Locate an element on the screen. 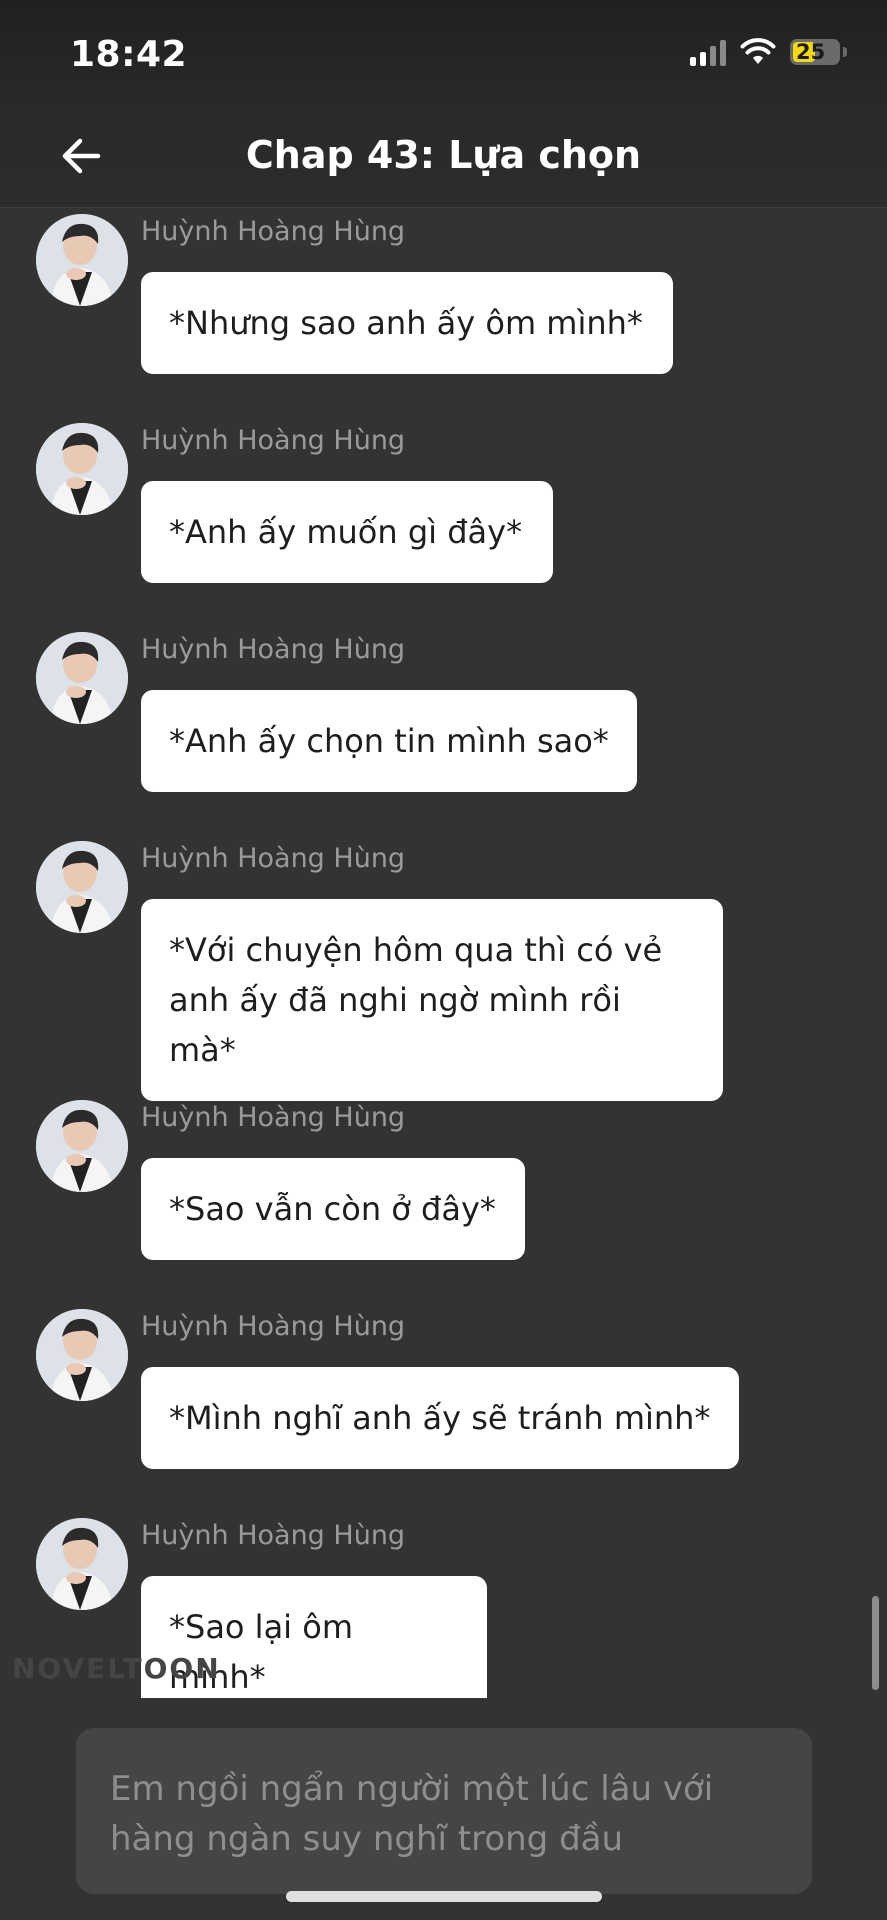 The image size is (887, 1920). status-icons: 25 is located at coordinates (768, 52).